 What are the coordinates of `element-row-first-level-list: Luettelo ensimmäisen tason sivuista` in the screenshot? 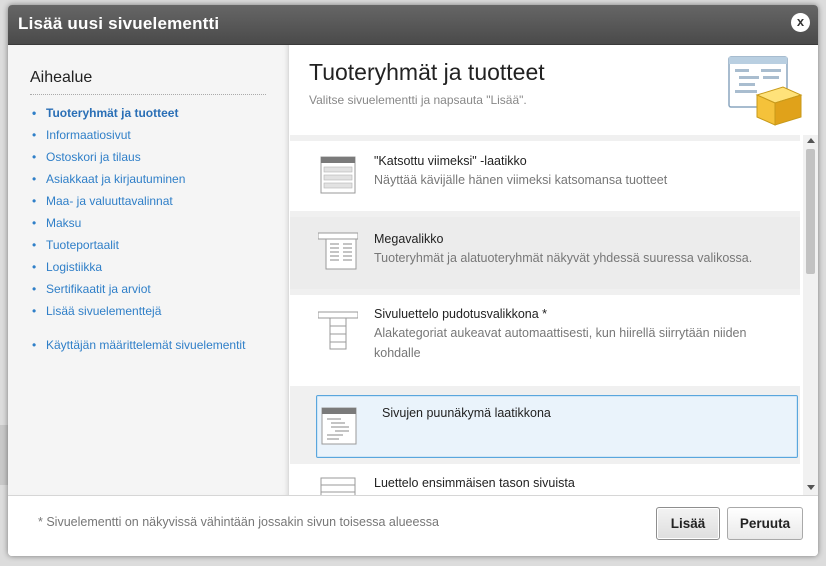 It's located at (545, 479).